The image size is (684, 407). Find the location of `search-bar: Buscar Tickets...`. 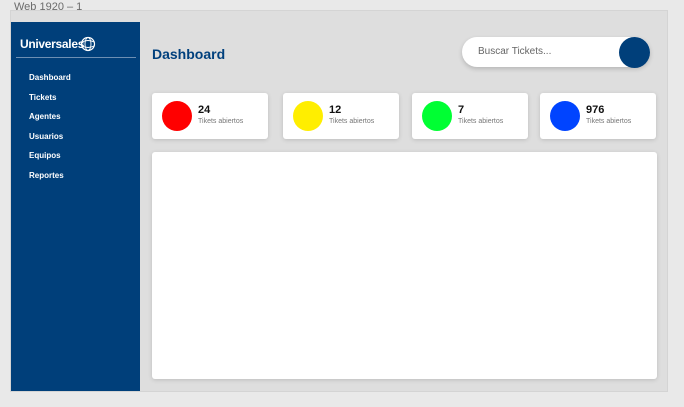

search-bar: Buscar Tickets... is located at coordinates (556, 52).